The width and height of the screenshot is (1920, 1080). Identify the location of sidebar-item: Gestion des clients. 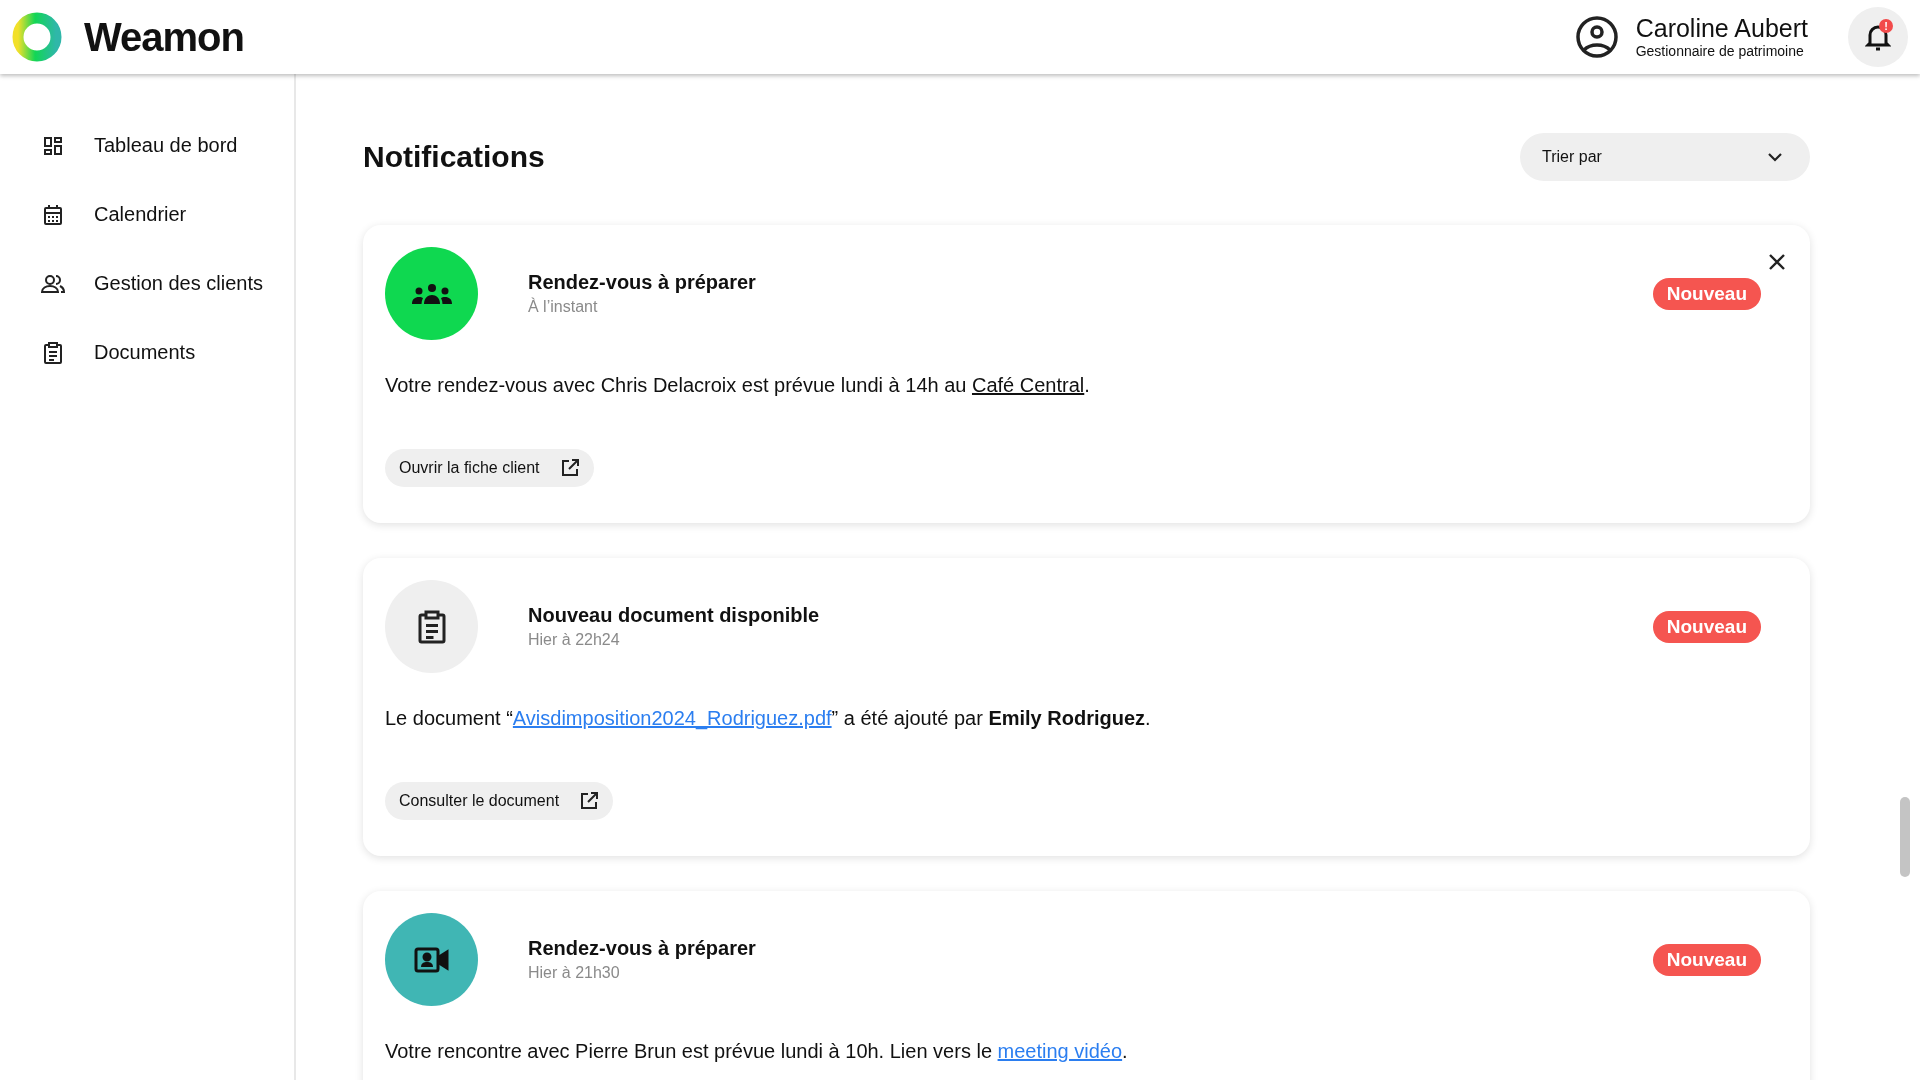
(147, 283).